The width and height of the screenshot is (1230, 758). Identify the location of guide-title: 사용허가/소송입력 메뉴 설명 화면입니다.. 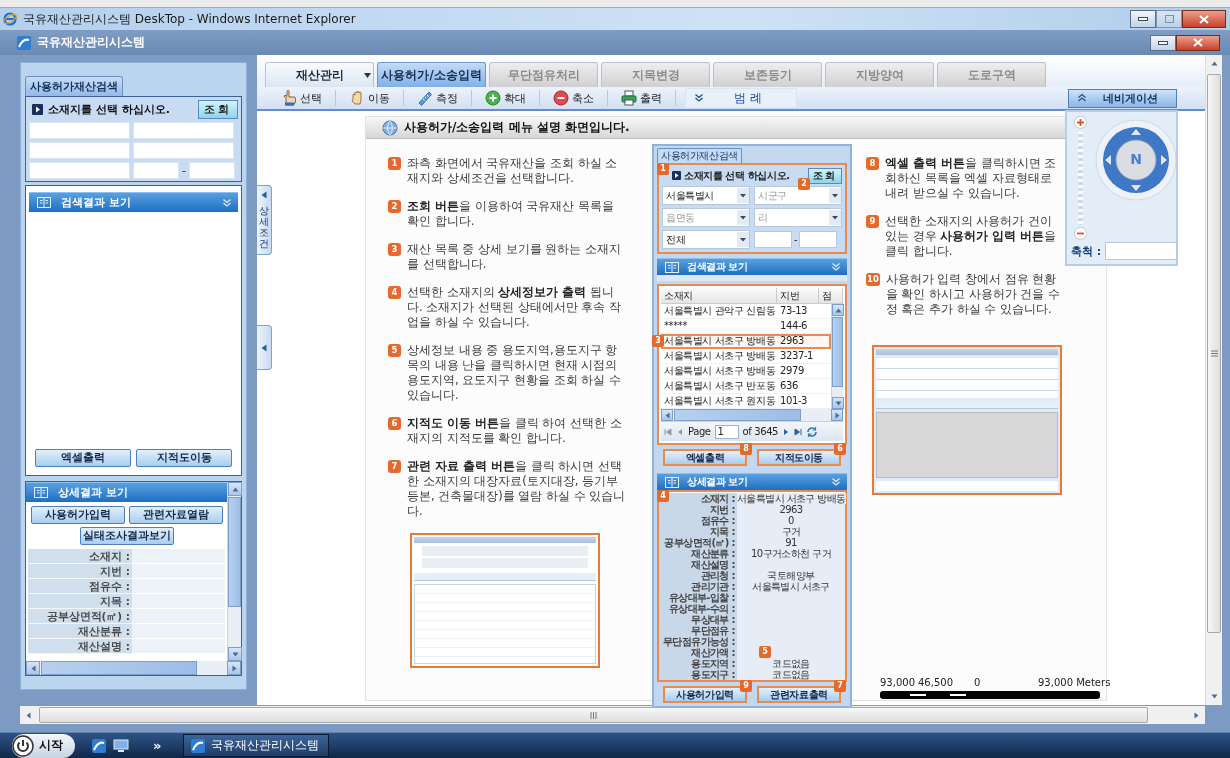
(517, 127).